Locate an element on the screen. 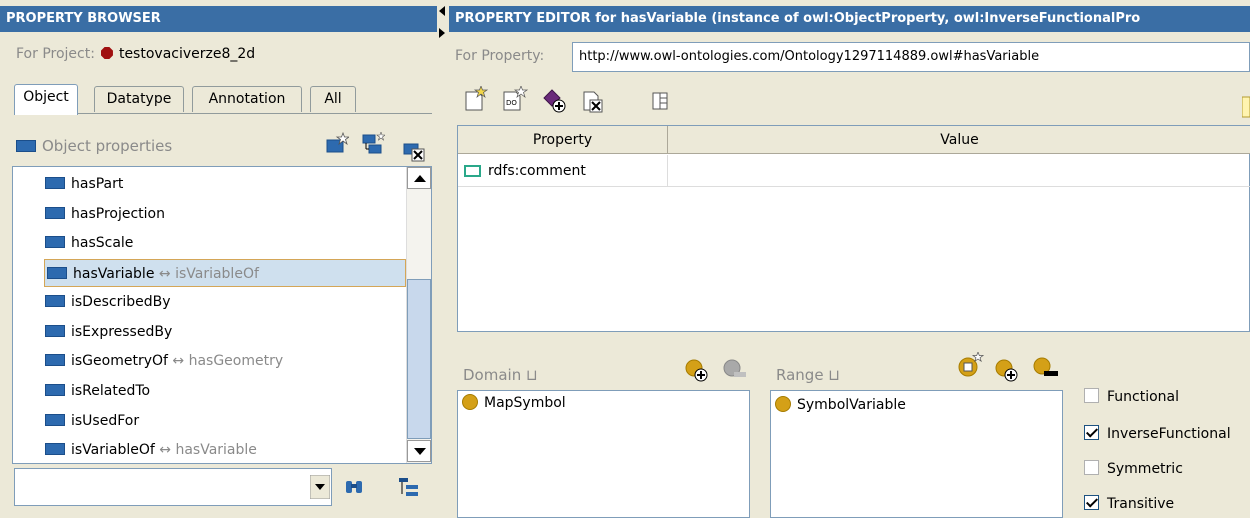 The width and height of the screenshot is (1250, 518). list-item: isGeometryOf ↔ hasGeometry is located at coordinates (163, 361).